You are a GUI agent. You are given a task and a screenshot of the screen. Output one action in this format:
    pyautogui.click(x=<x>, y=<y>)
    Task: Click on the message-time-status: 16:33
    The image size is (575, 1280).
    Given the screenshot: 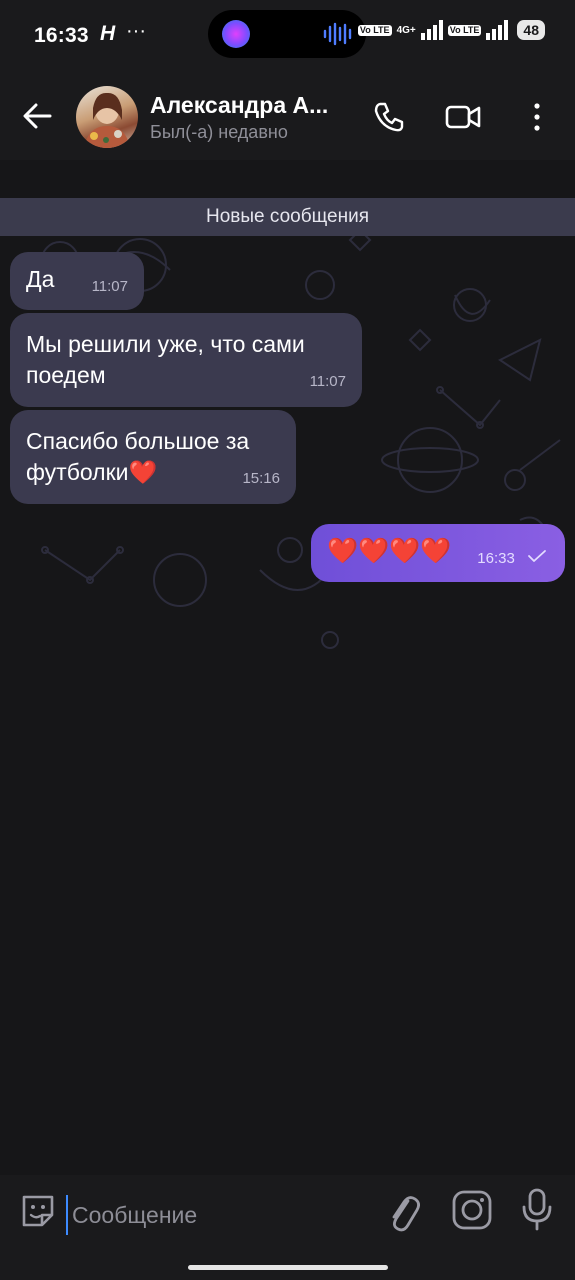 What is the action you would take?
    pyautogui.click(x=512, y=558)
    